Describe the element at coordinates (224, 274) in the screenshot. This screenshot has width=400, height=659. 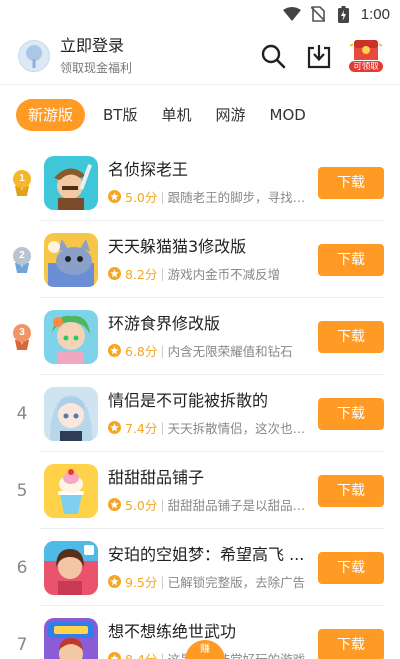
I see `game-desc: 游戏内金币不减反增` at that location.